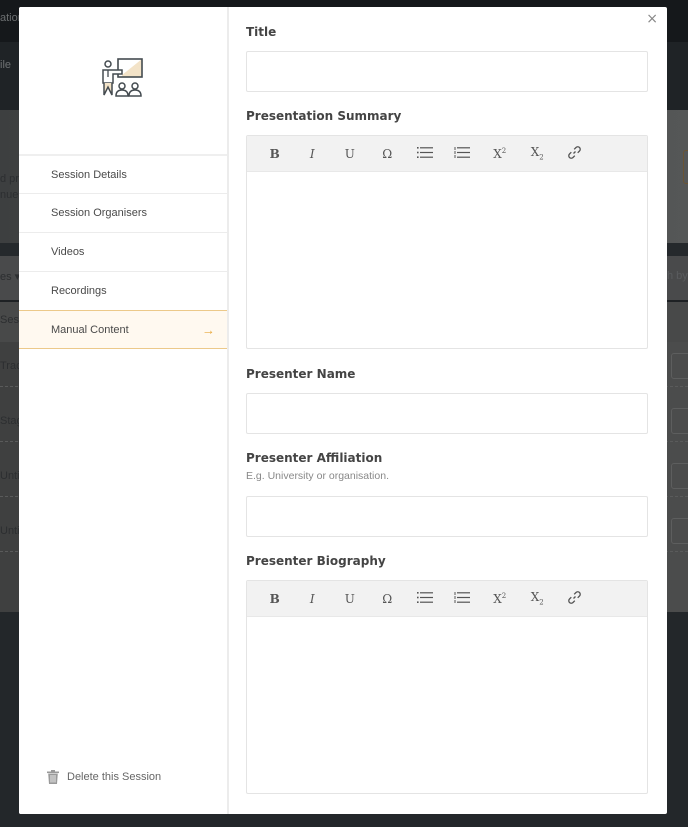 Image resolution: width=688 pixels, height=827 pixels. I want to click on presenter-biography-input, so click(447, 705).